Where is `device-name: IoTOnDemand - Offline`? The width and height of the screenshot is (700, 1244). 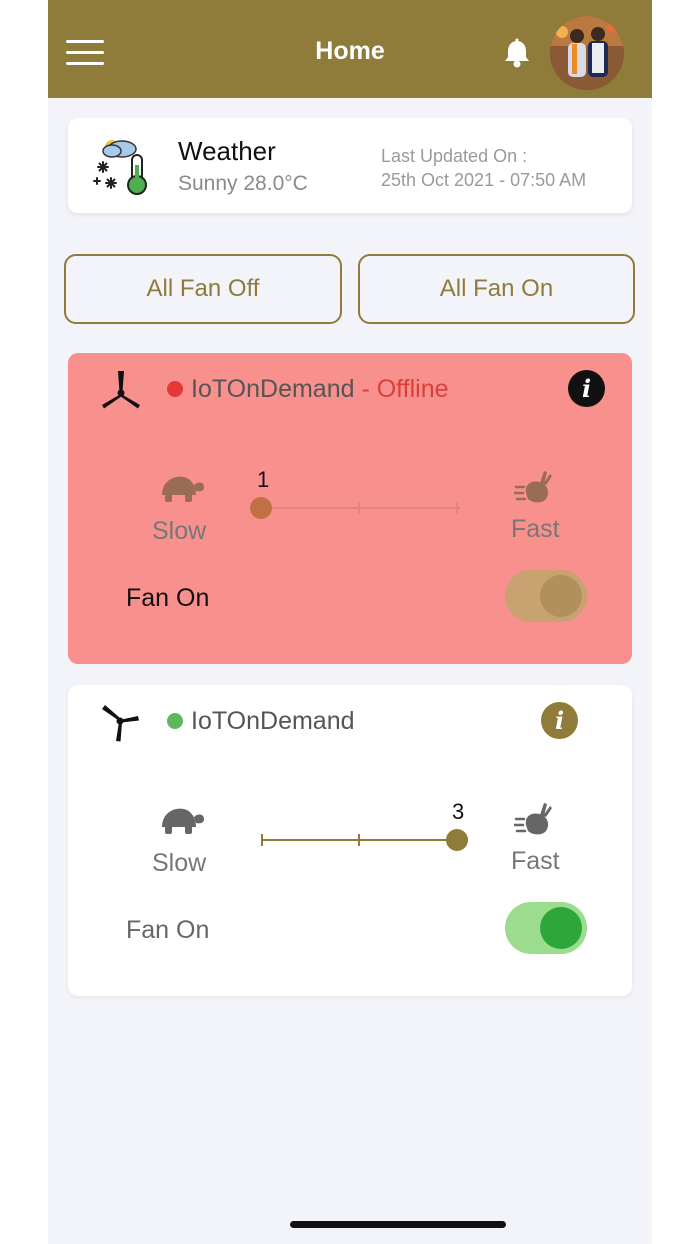
device-name: IoTOnDemand - Offline is located at coordinates (320, 389).